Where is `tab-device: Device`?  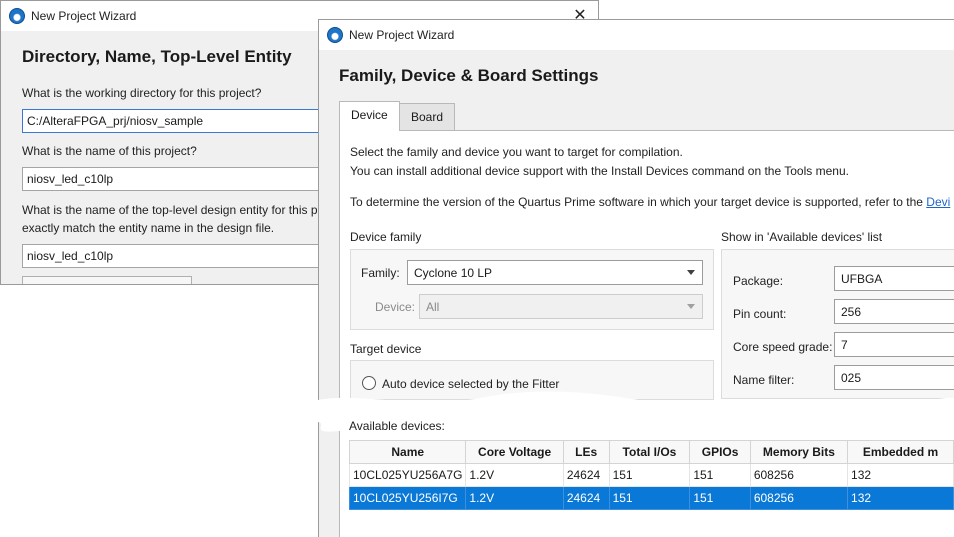
tab-device: Device is located at coordinates (369, 116).